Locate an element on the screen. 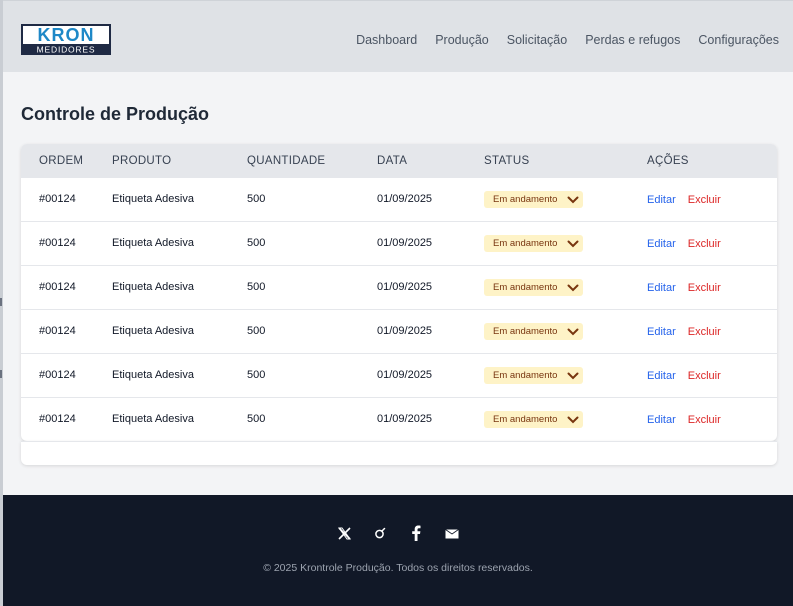 The height and width of the screenshot is (606, 793). page-title: Controle de Produção is located at coordinates (115, 114).